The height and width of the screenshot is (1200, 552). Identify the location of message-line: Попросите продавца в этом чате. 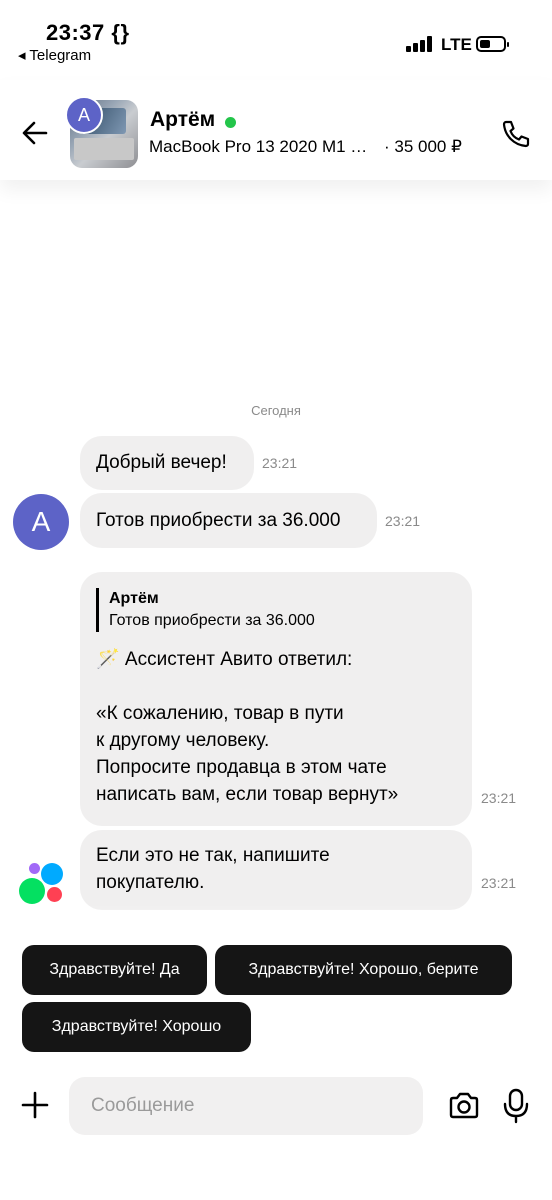
(241, 767).